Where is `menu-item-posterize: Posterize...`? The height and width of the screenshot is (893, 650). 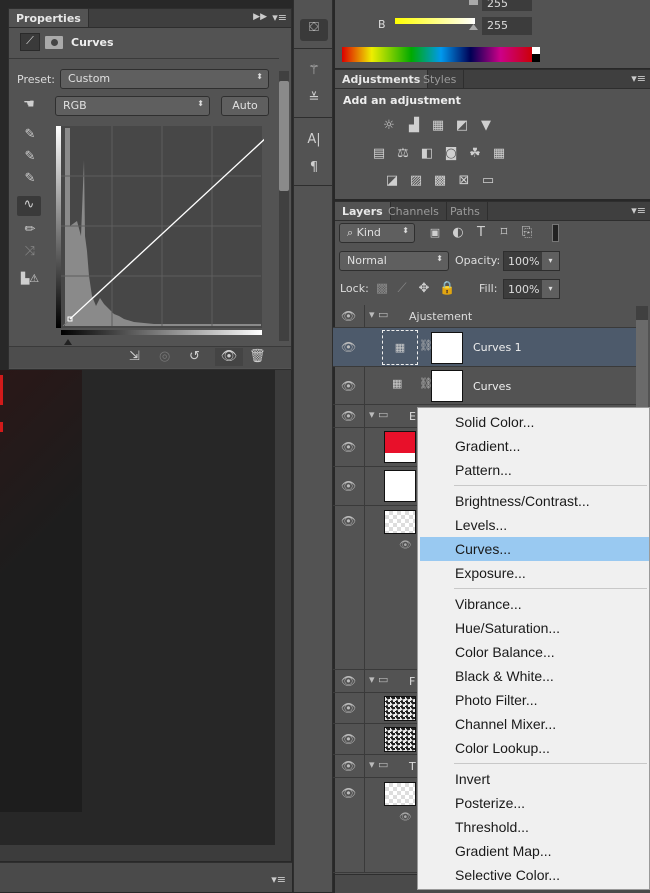 menu-item-posterize: Posterize... is located at coordinates (534, 803).